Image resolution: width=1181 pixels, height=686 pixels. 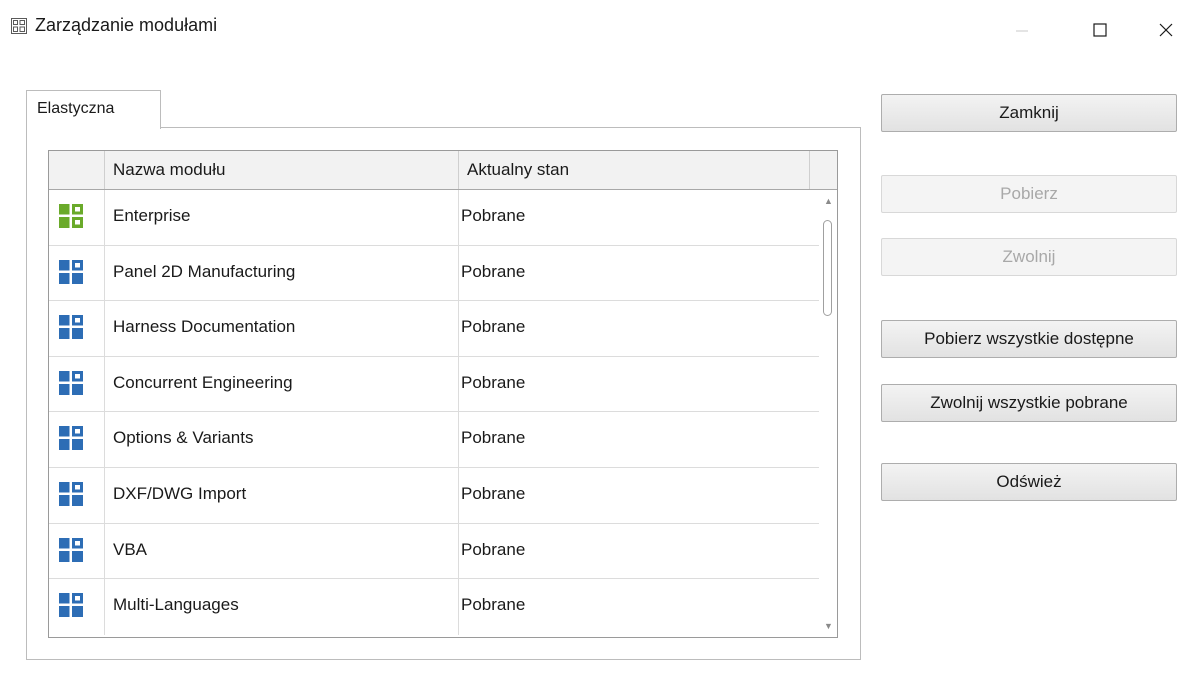 What do you see at coordinates (183, 438) in the screenshot?
I see `module-name: Options & Variants` at bounding box center [183, 438].